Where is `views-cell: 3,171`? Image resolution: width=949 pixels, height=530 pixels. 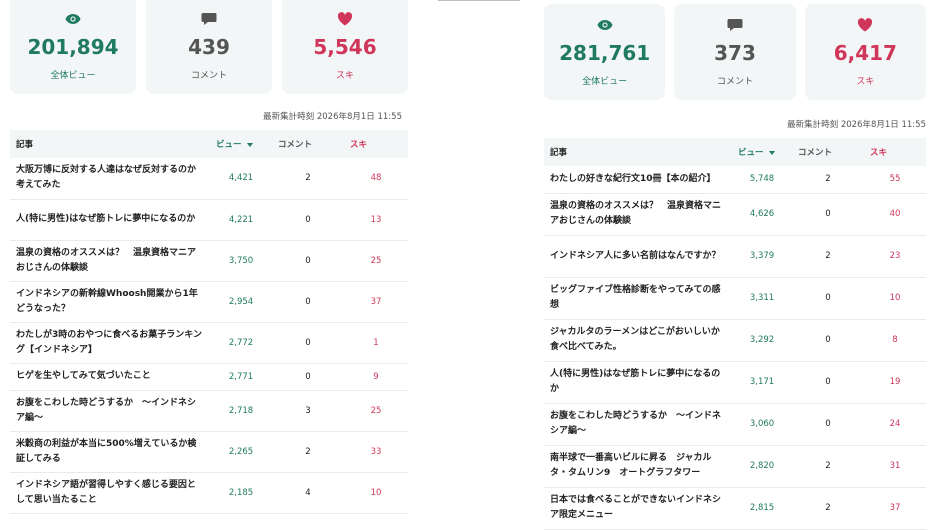 views-cell: 3,171 is located at coordinates (762, 382).